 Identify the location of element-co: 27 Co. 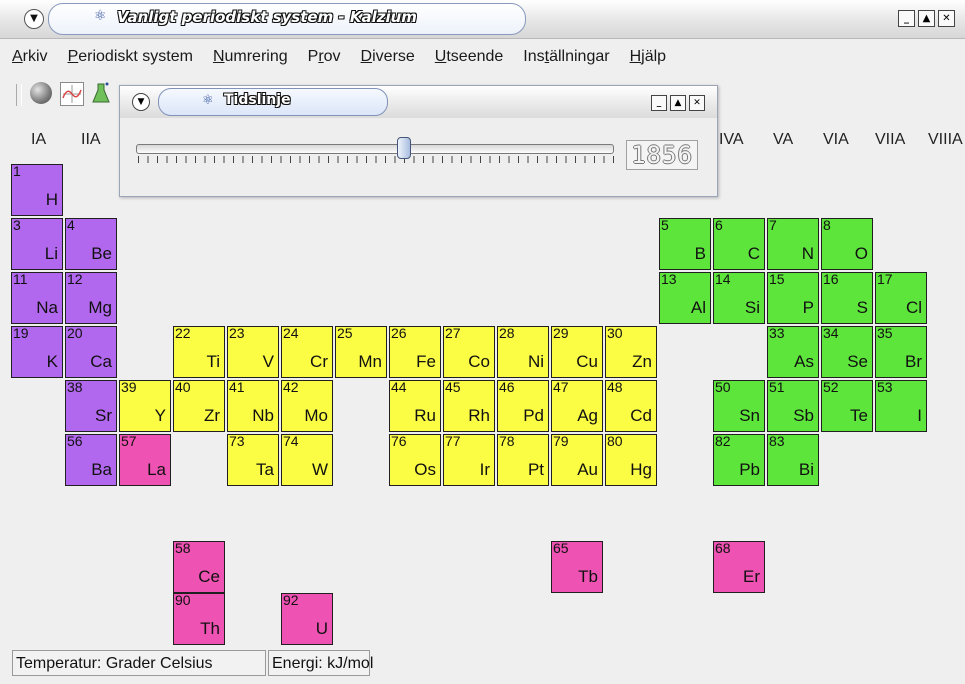
(469, 352).